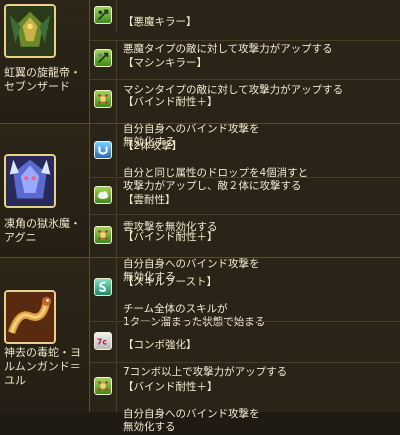 This screenshot has height=435, width=400. I want to click on awakening-title: 【スキルブースト】, so click(170, 281).